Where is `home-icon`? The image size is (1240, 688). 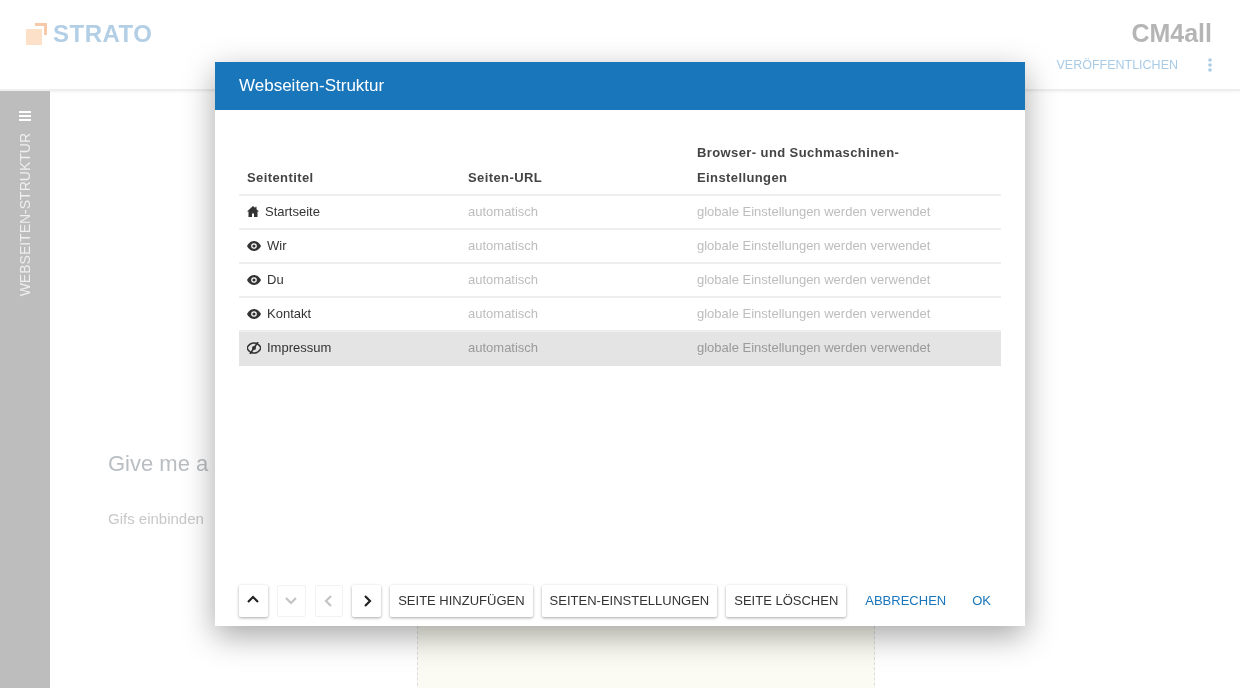 home-icon is located at coordinates (253, 211).